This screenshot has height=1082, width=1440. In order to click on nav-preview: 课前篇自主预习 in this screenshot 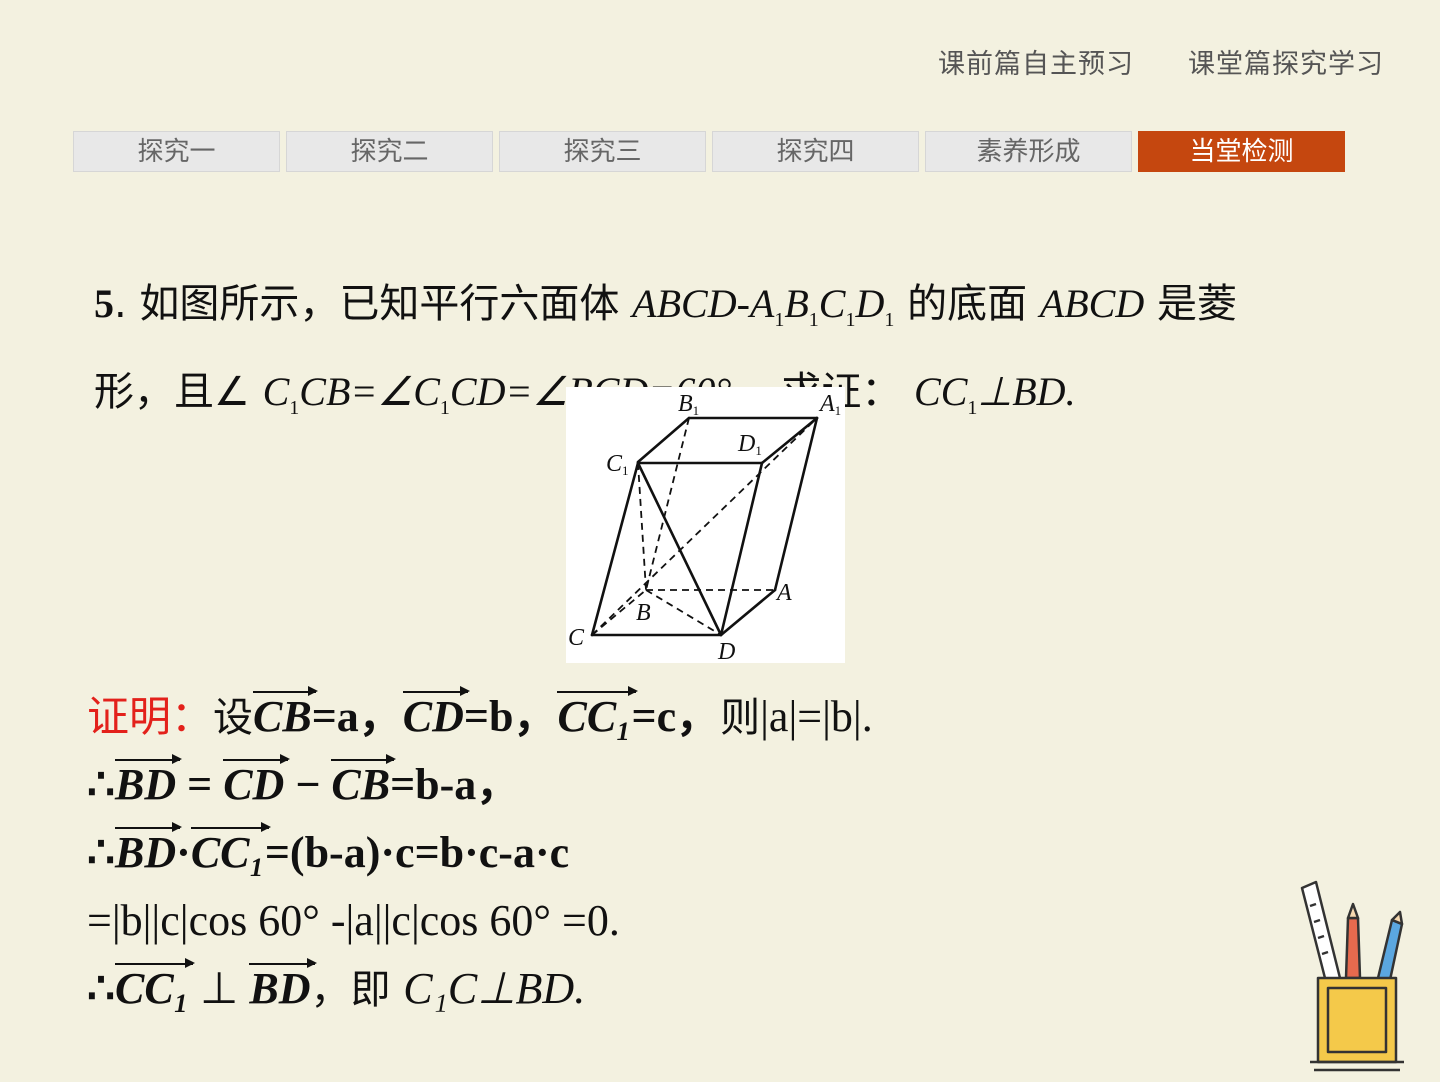, I will do `click(1036, 61)`.